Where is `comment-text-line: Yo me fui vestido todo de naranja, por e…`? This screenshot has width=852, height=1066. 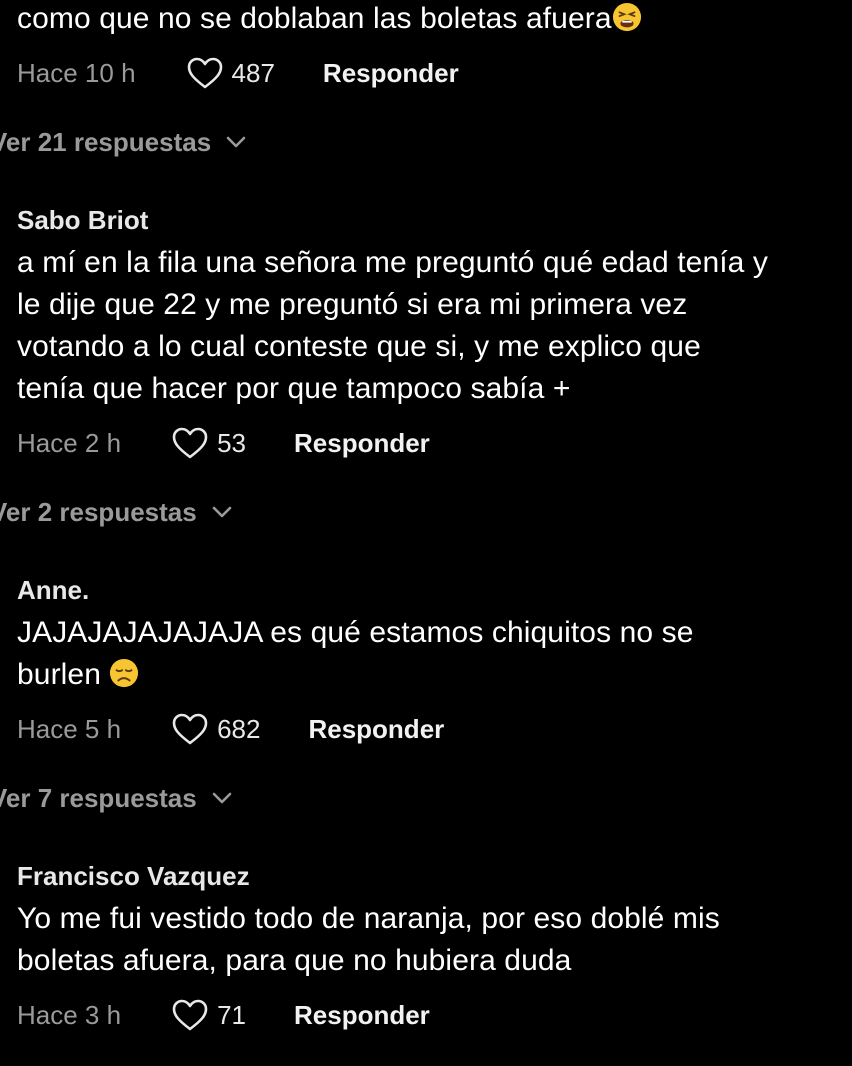
comment-text-line: Yo me fui vestido todo de naranja, por e… is located at coordinates (368, 918).